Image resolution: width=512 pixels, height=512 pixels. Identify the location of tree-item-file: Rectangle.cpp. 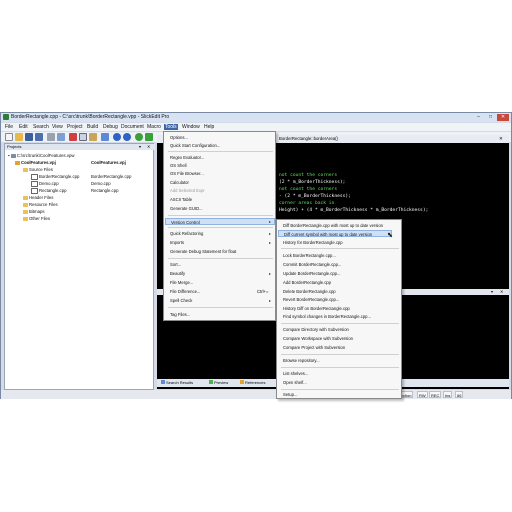
(48, 191).